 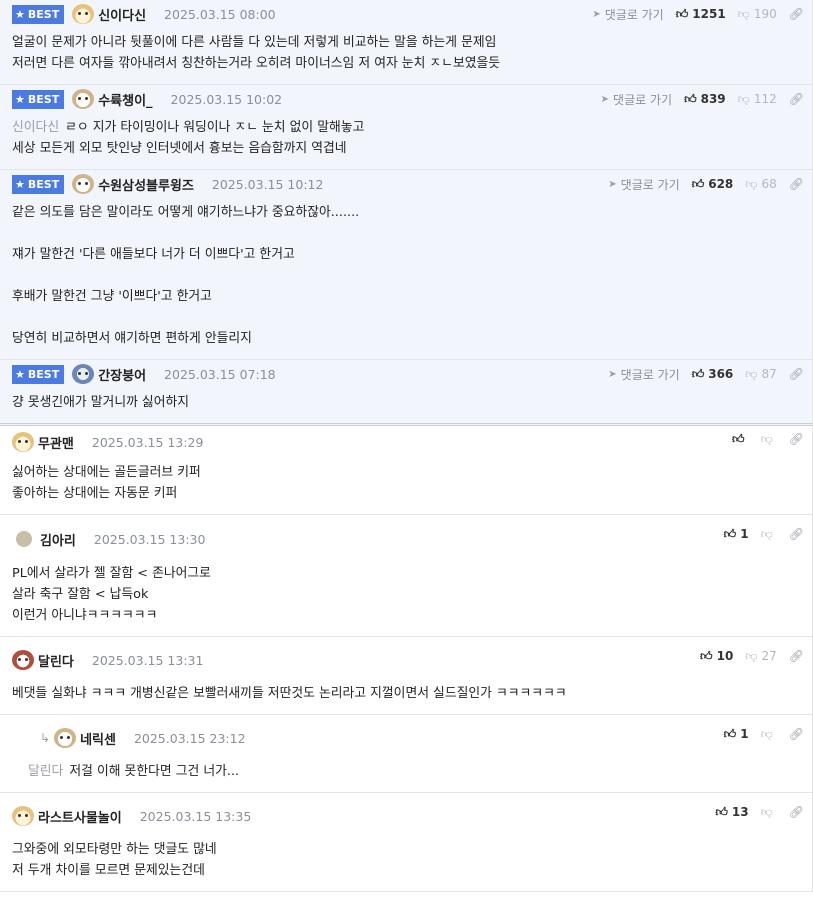 I want to click on reply-arrow-icon: ↳, so click(x=45, y=738).